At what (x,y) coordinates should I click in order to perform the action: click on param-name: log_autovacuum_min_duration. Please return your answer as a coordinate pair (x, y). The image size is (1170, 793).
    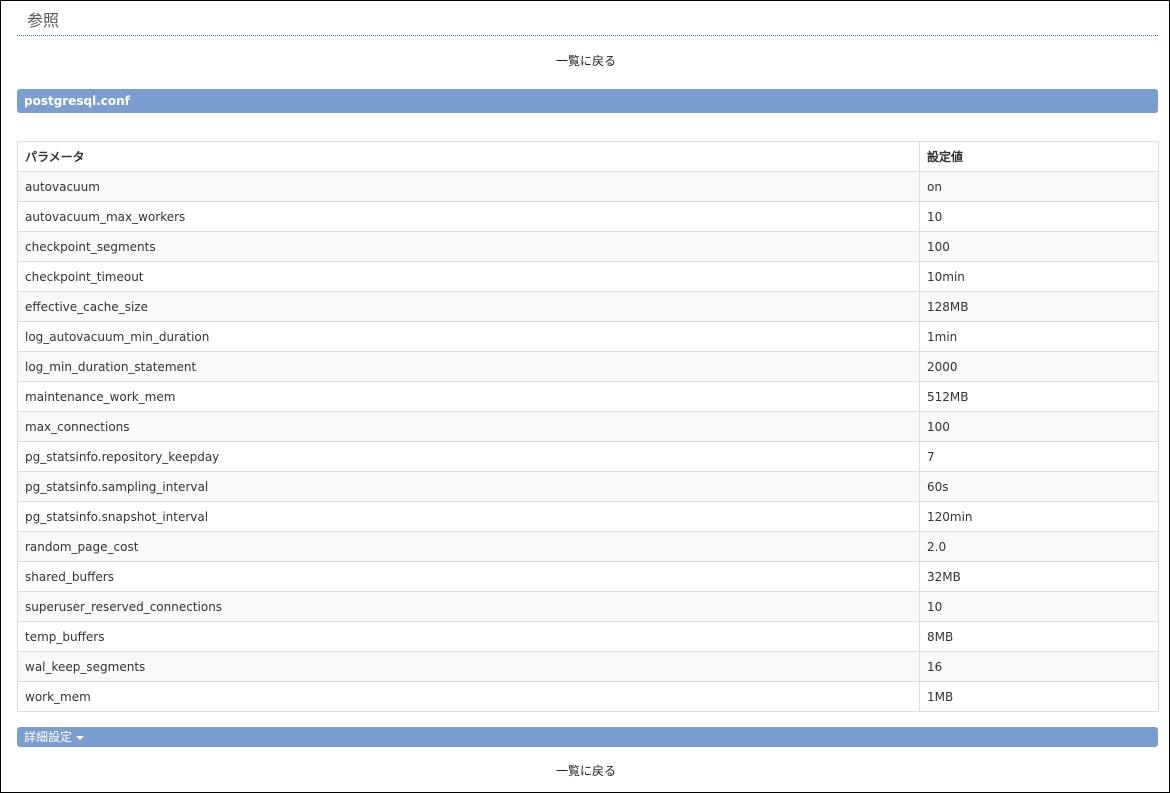
    Looking at the image, I should click on (468, 336).